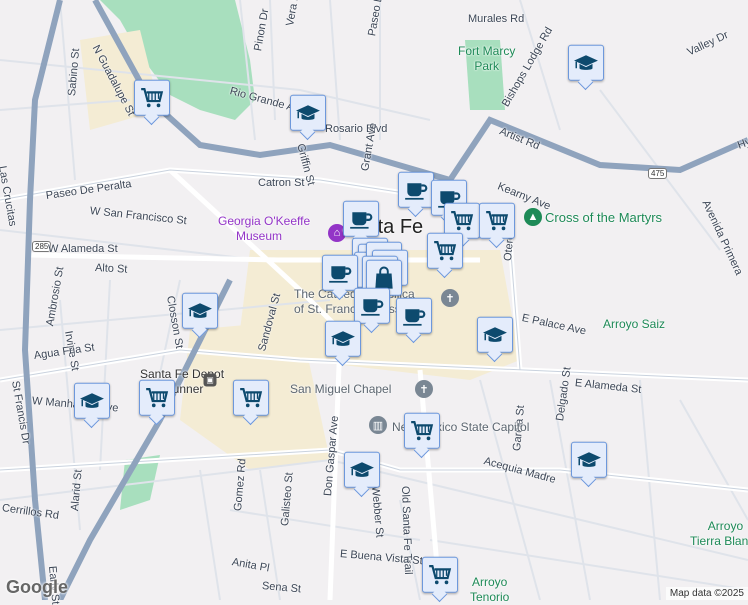  What do you see at coordinates (340, 389) in the screenshot?
I see `place-san-miguel-chapel: San Miguel Chapel` at bounding box center [340, 389].